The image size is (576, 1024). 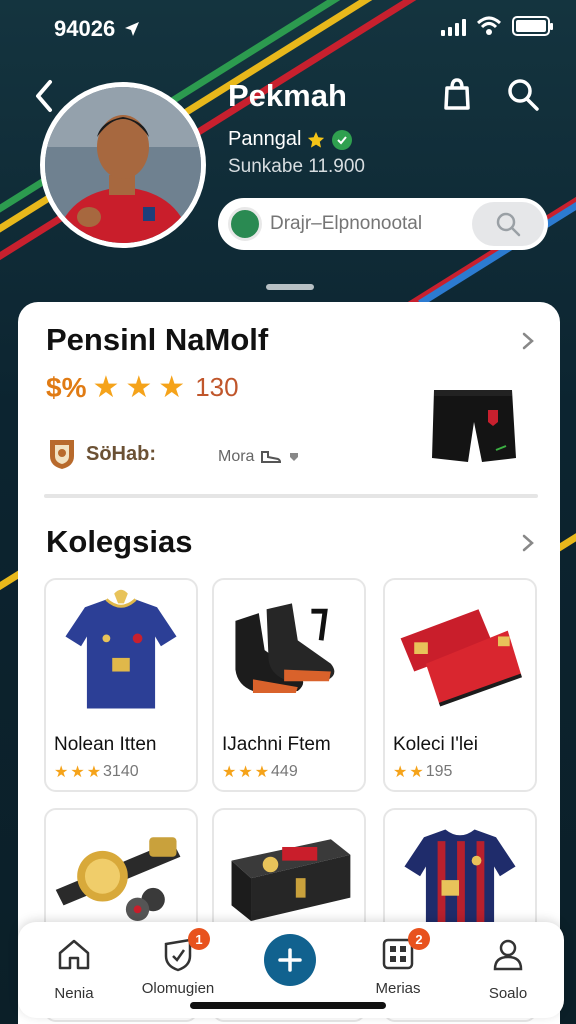 I want to click on nav-item-profile: Soalo, so click(x=508, y=969).